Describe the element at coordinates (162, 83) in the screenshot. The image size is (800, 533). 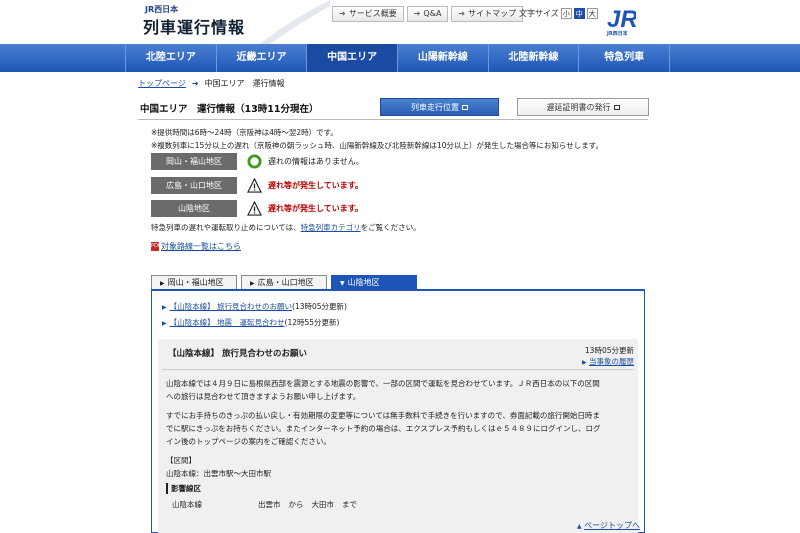
I see `breadcrumb-home-link: トップページ` at that location.